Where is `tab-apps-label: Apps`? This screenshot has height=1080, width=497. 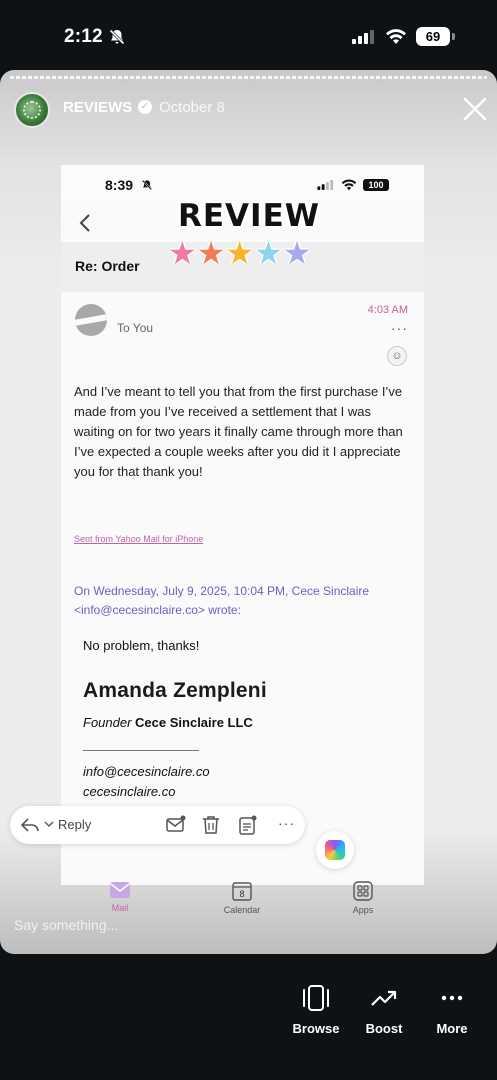
tab-apps-label: Apps is located at coordinates (363, 910).